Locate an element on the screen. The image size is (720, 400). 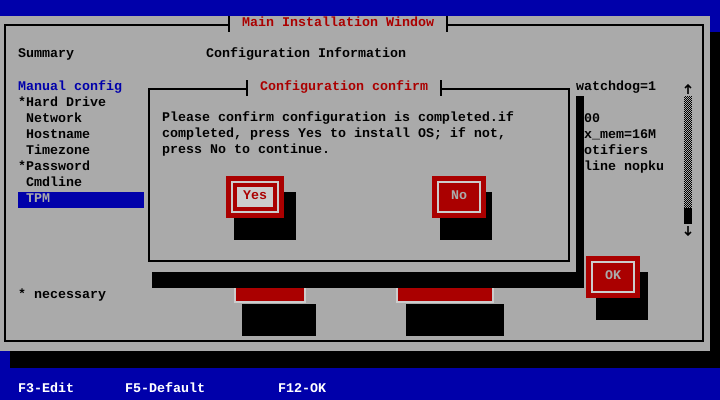
scroll-up-arrow-icon is located at coordinates (688, 89).